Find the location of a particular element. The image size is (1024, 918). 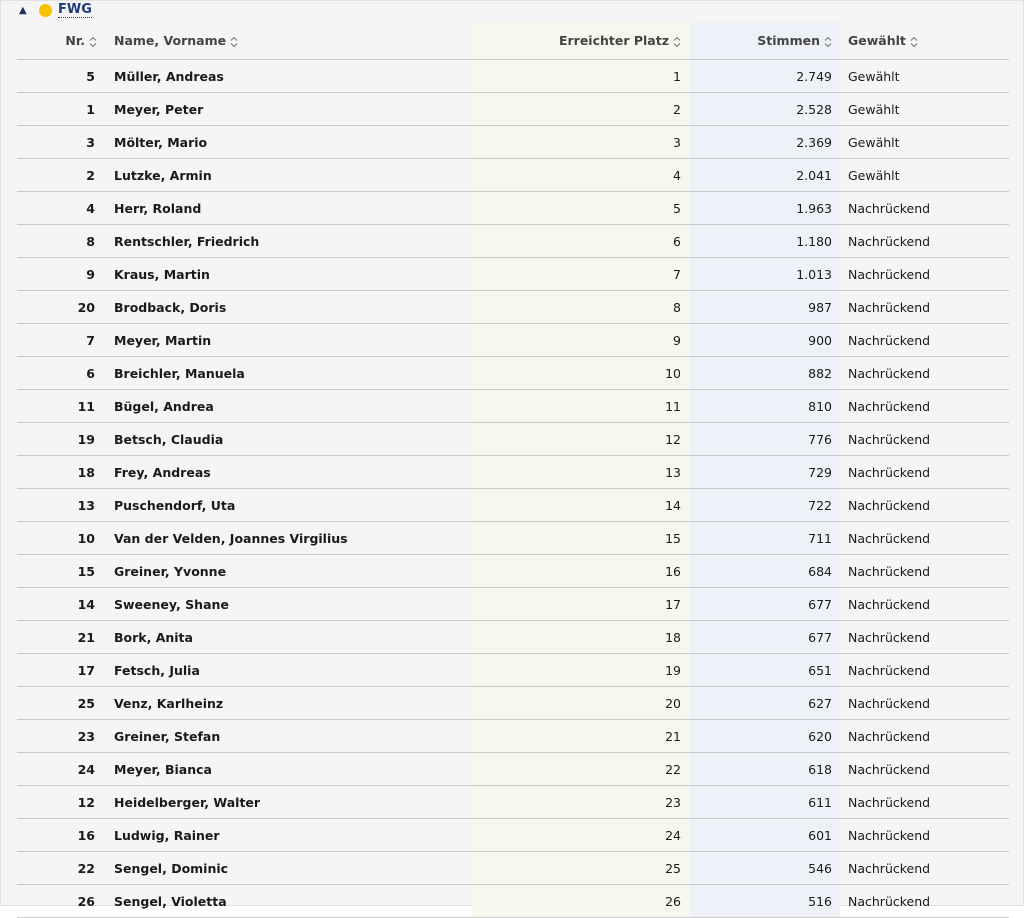

candidate-number-cell: 24 is located at coordinates (60, 769).